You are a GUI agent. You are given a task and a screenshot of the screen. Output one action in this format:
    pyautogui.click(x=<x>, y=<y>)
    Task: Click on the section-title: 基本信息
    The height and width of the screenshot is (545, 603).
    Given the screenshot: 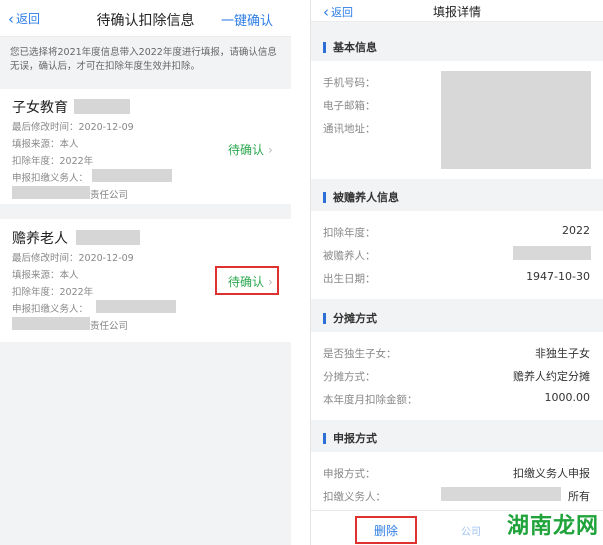 What is the action you would take?
    pyautogui.click(x=355, y=47)
    